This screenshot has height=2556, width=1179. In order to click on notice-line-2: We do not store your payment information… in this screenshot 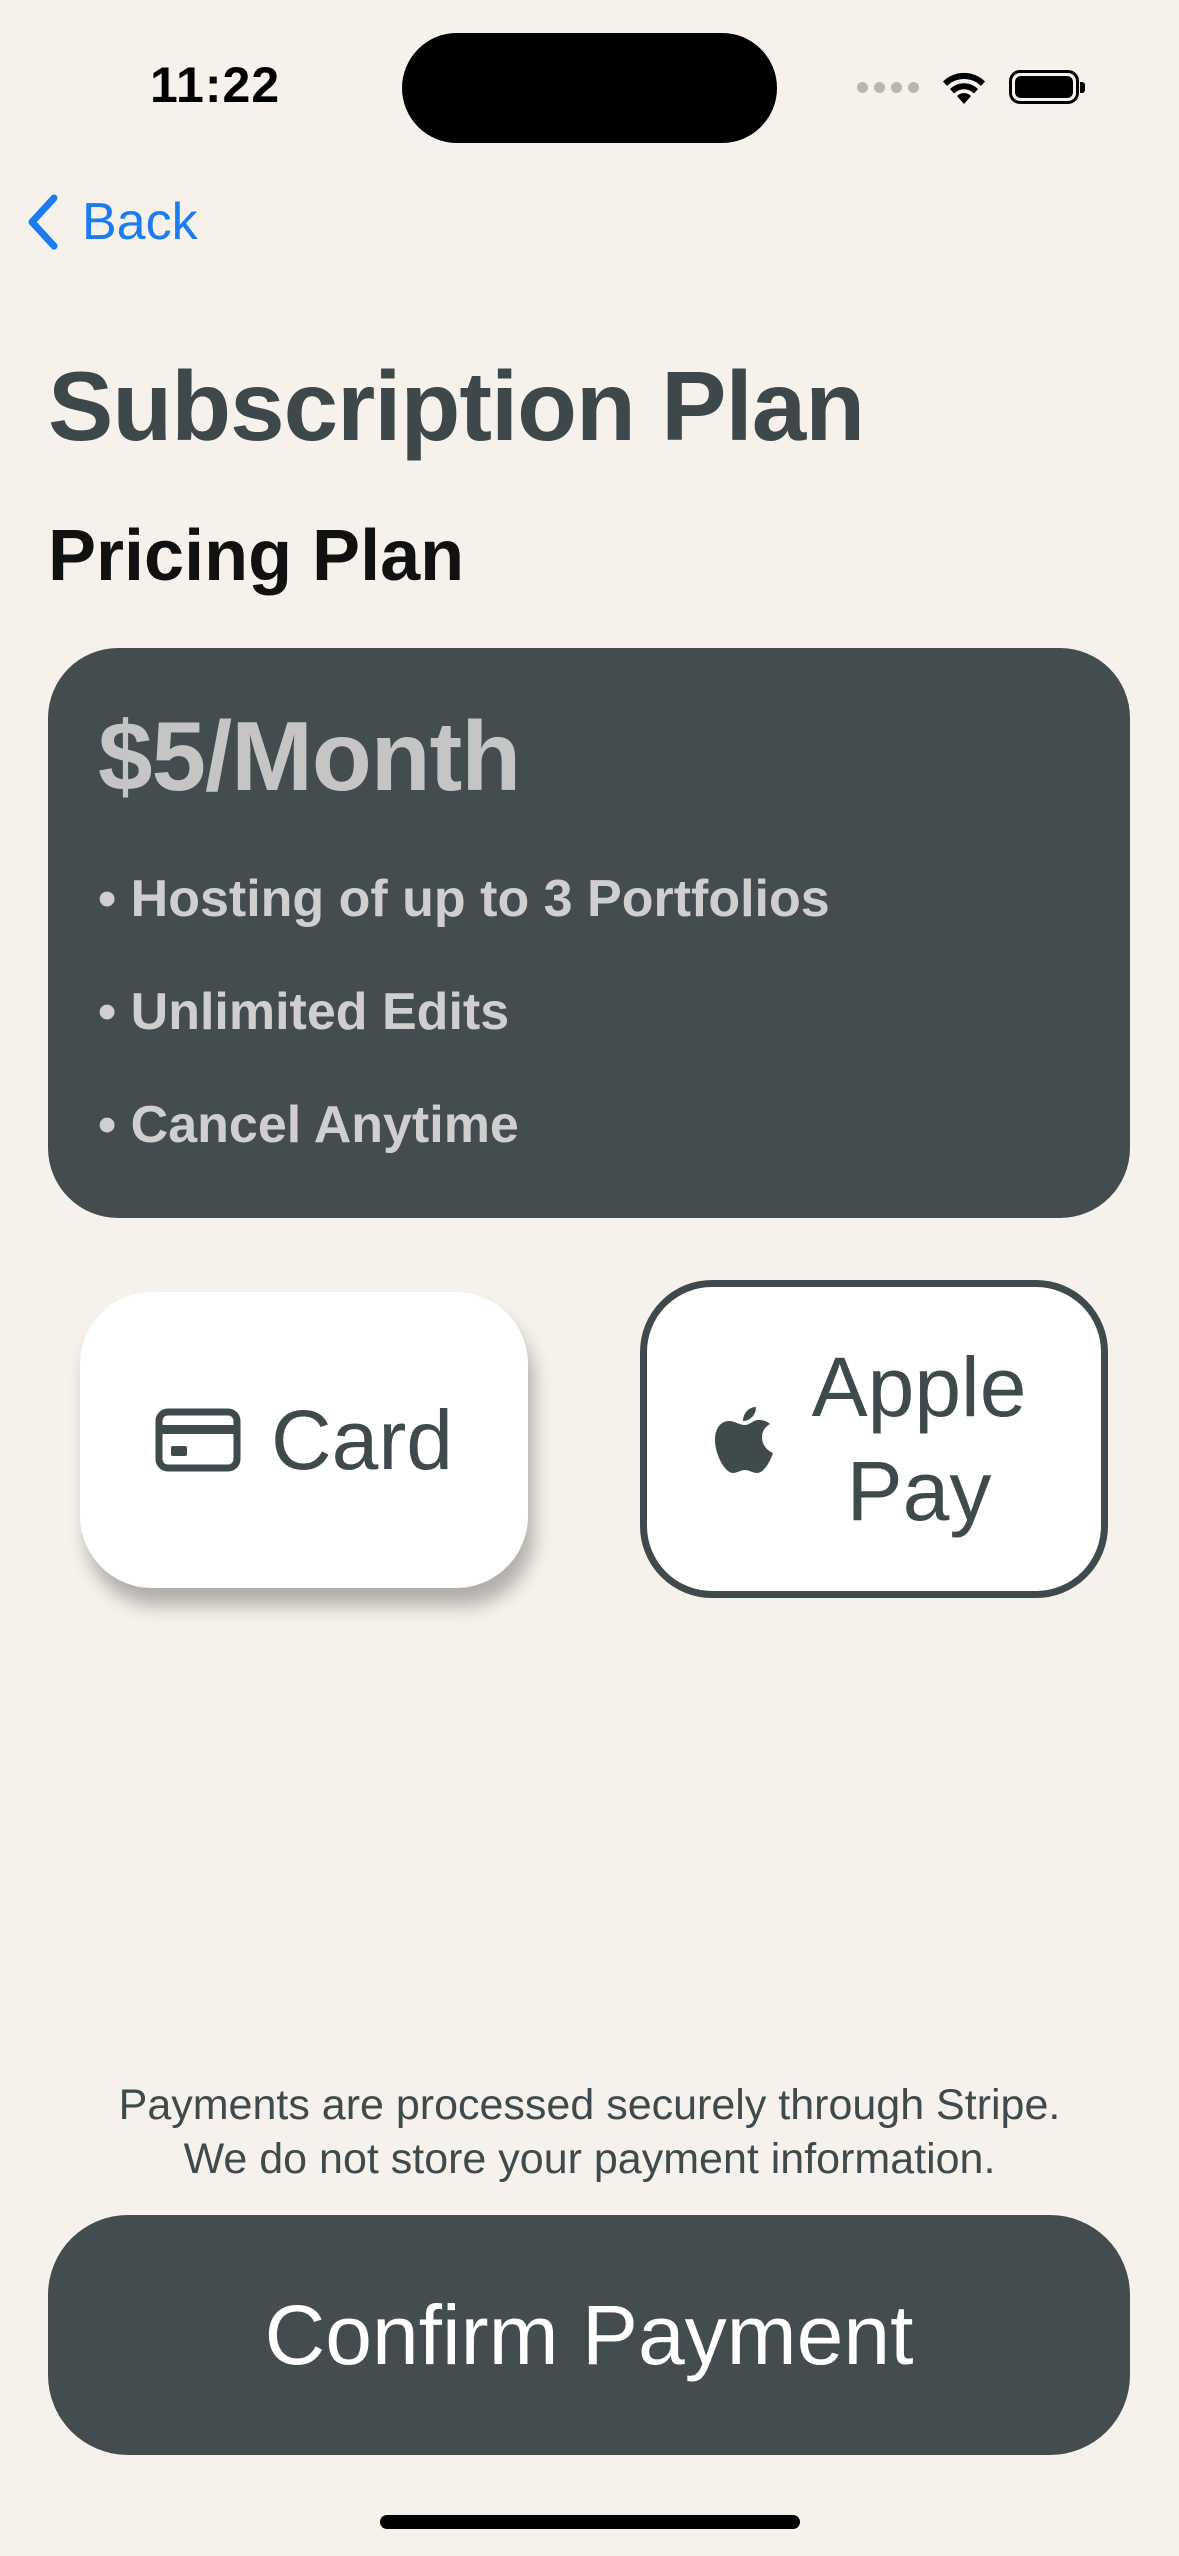, I will do `click(589, 2159)`.